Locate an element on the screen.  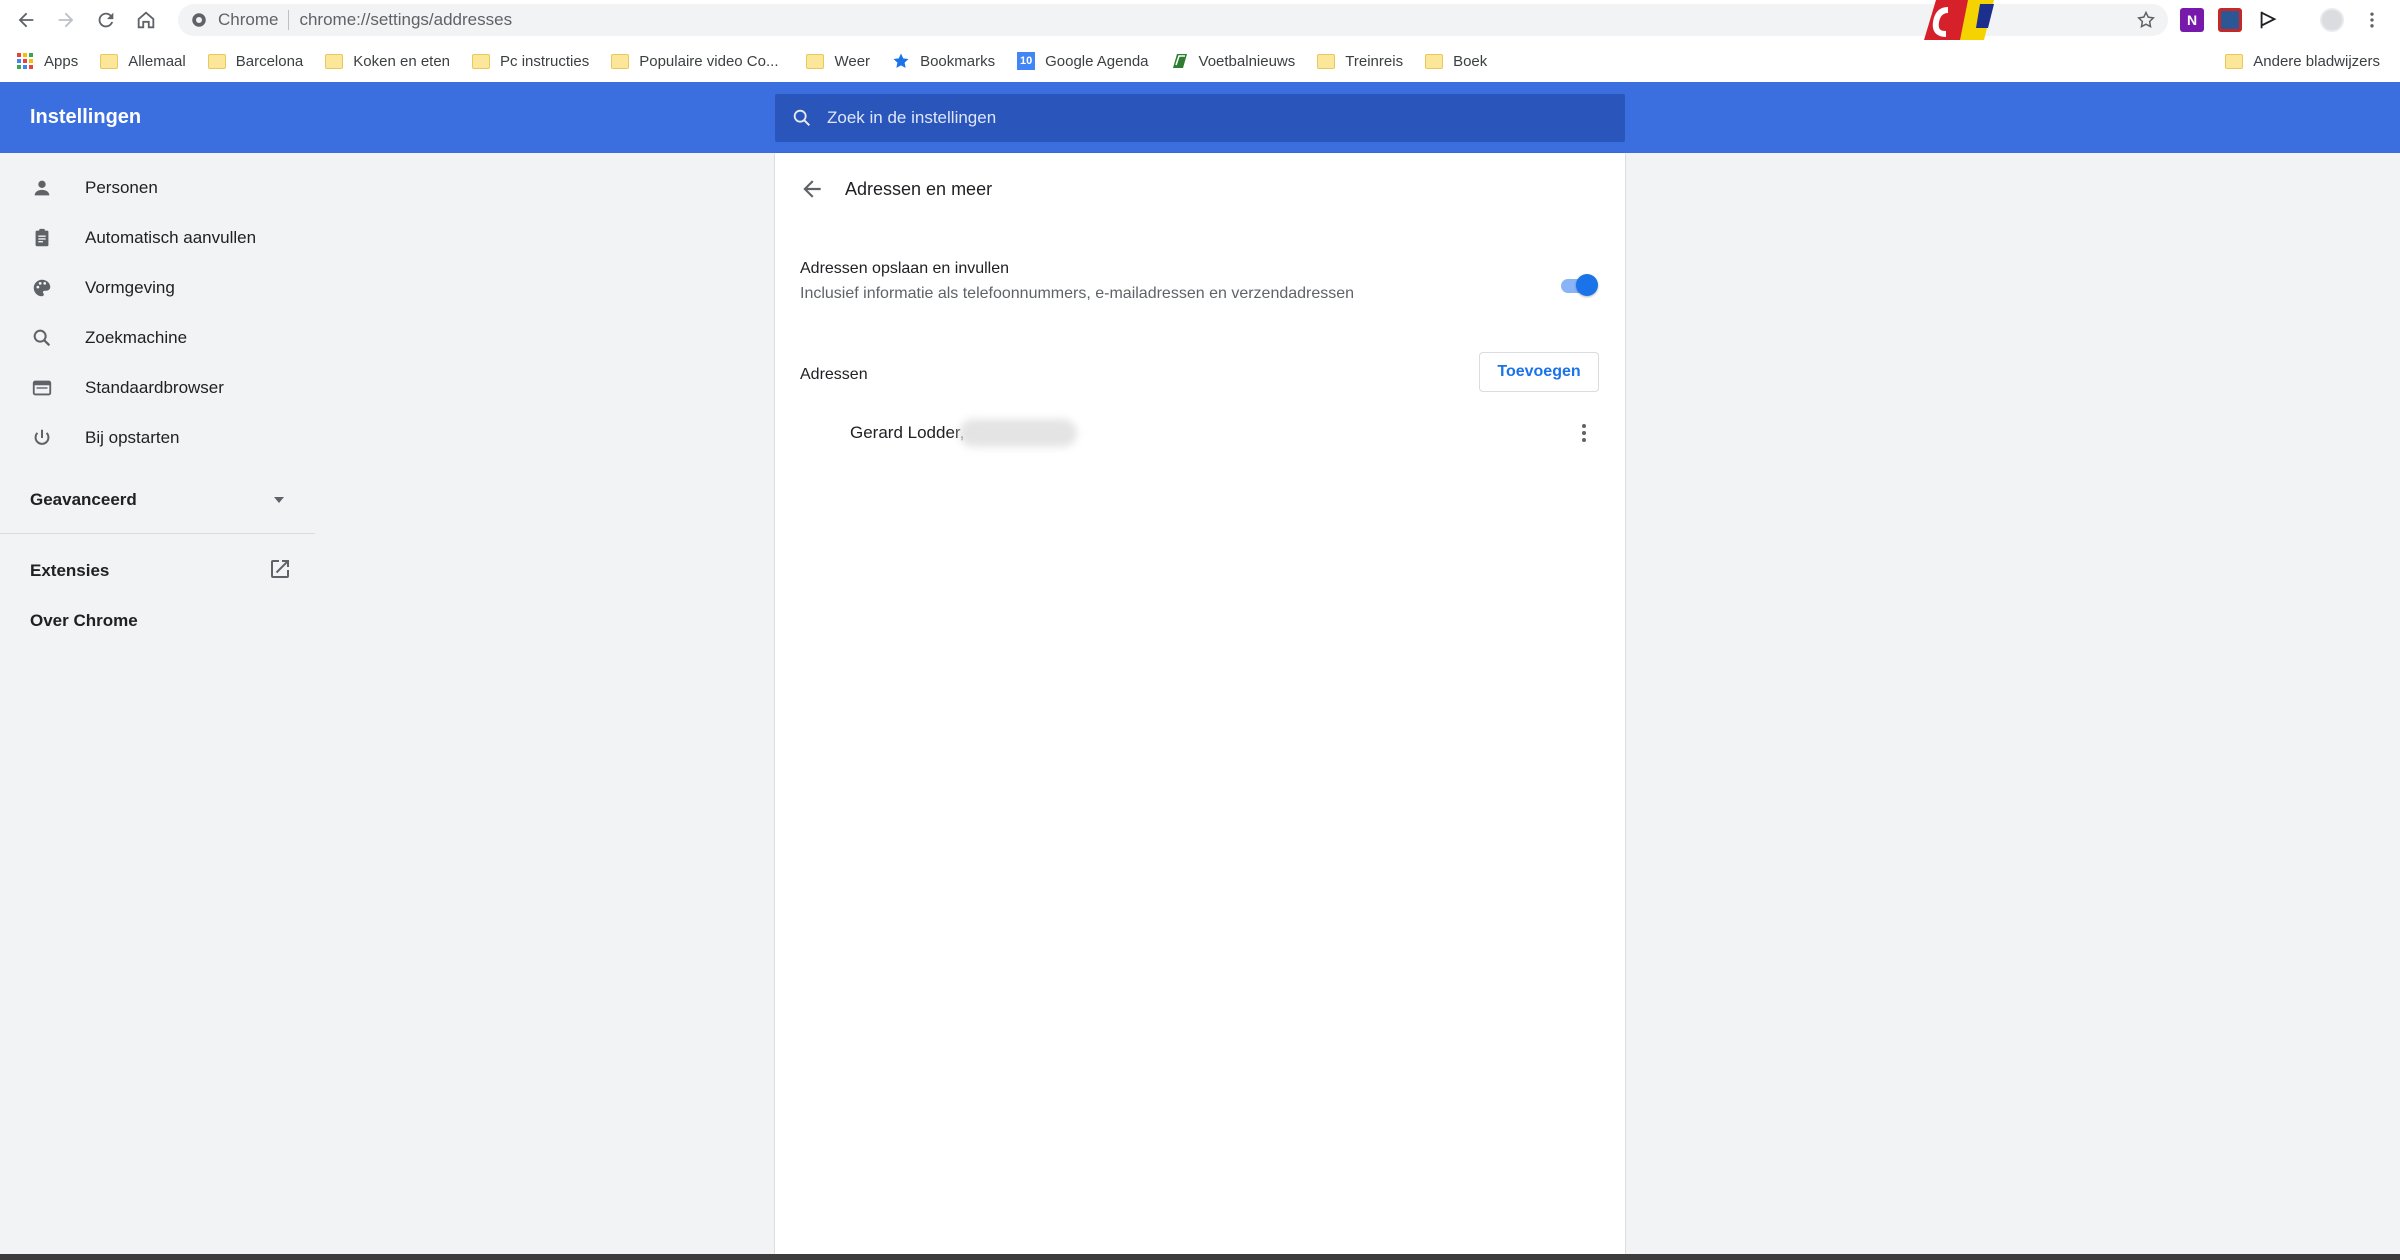
search-input is located at coordinates (1226, 118).